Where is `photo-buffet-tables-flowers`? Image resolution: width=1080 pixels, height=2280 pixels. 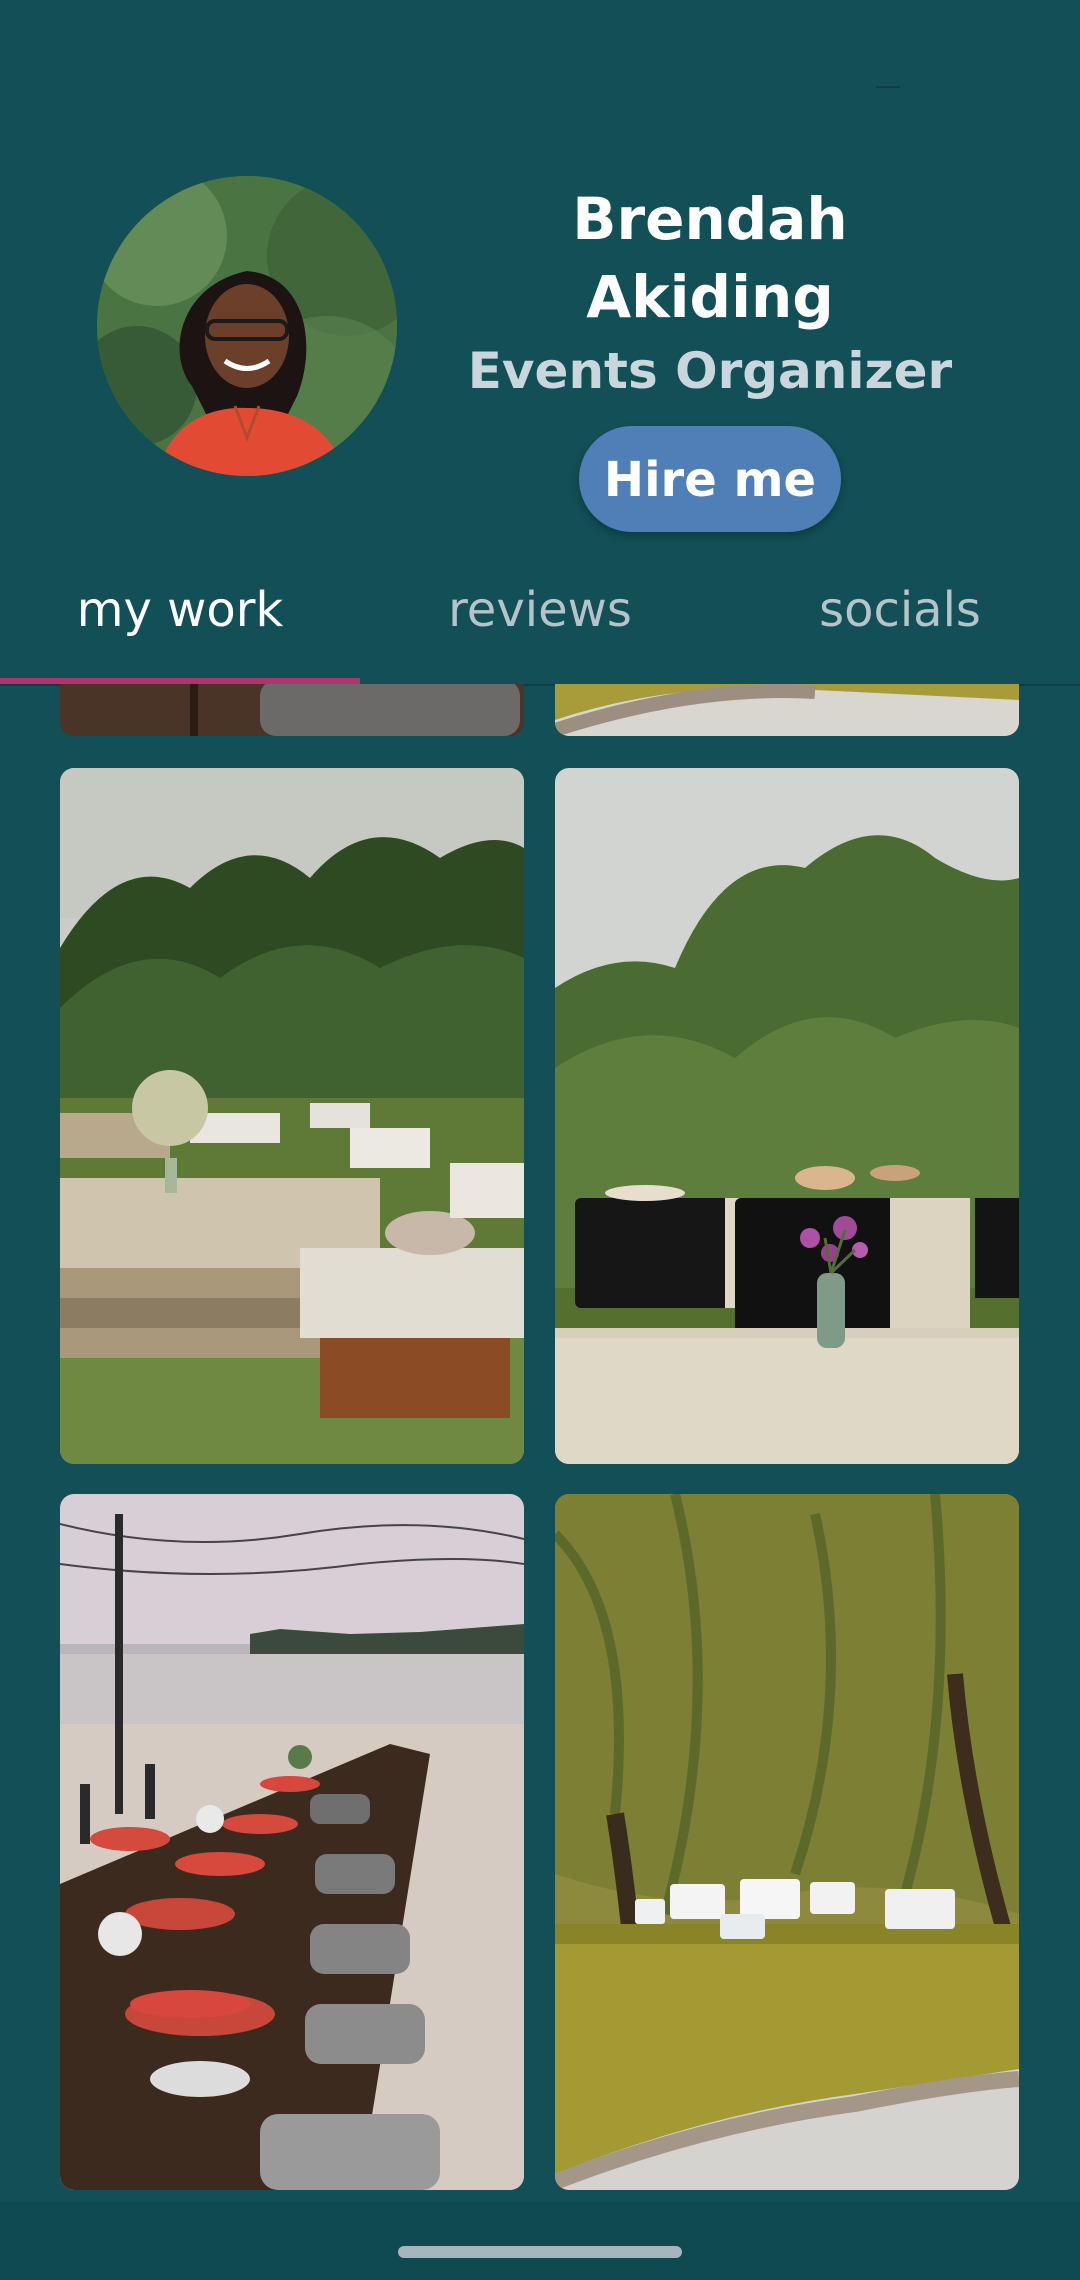
photo-buffet-tables-flowers is located at coordinates (787, 1116).